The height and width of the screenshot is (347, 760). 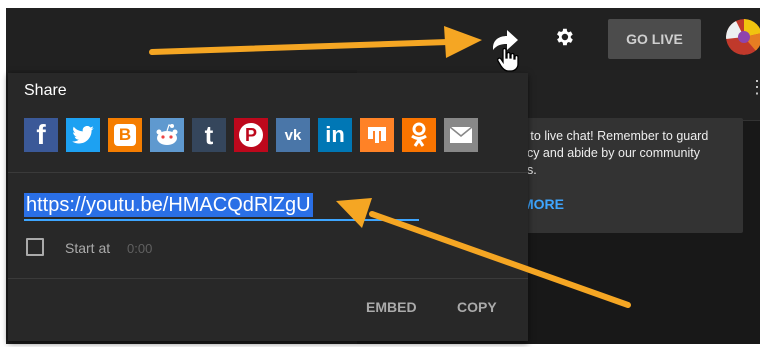 I want to click on arrow-to-share-icon, so click(x=315, y=42).